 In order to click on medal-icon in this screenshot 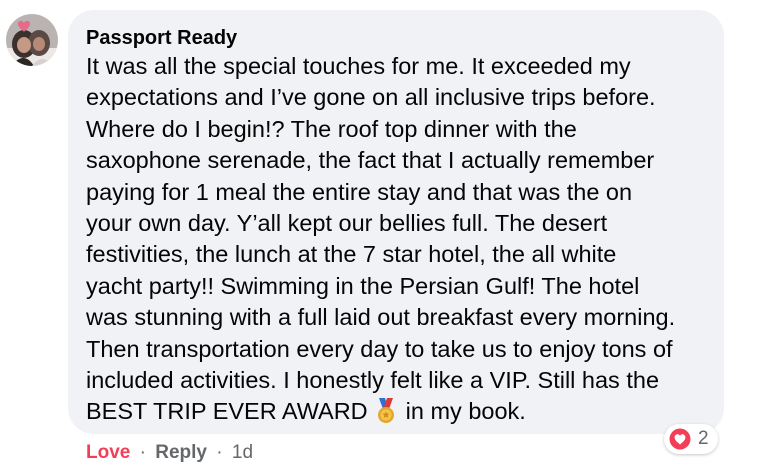, I will do `click(386, 415)`.